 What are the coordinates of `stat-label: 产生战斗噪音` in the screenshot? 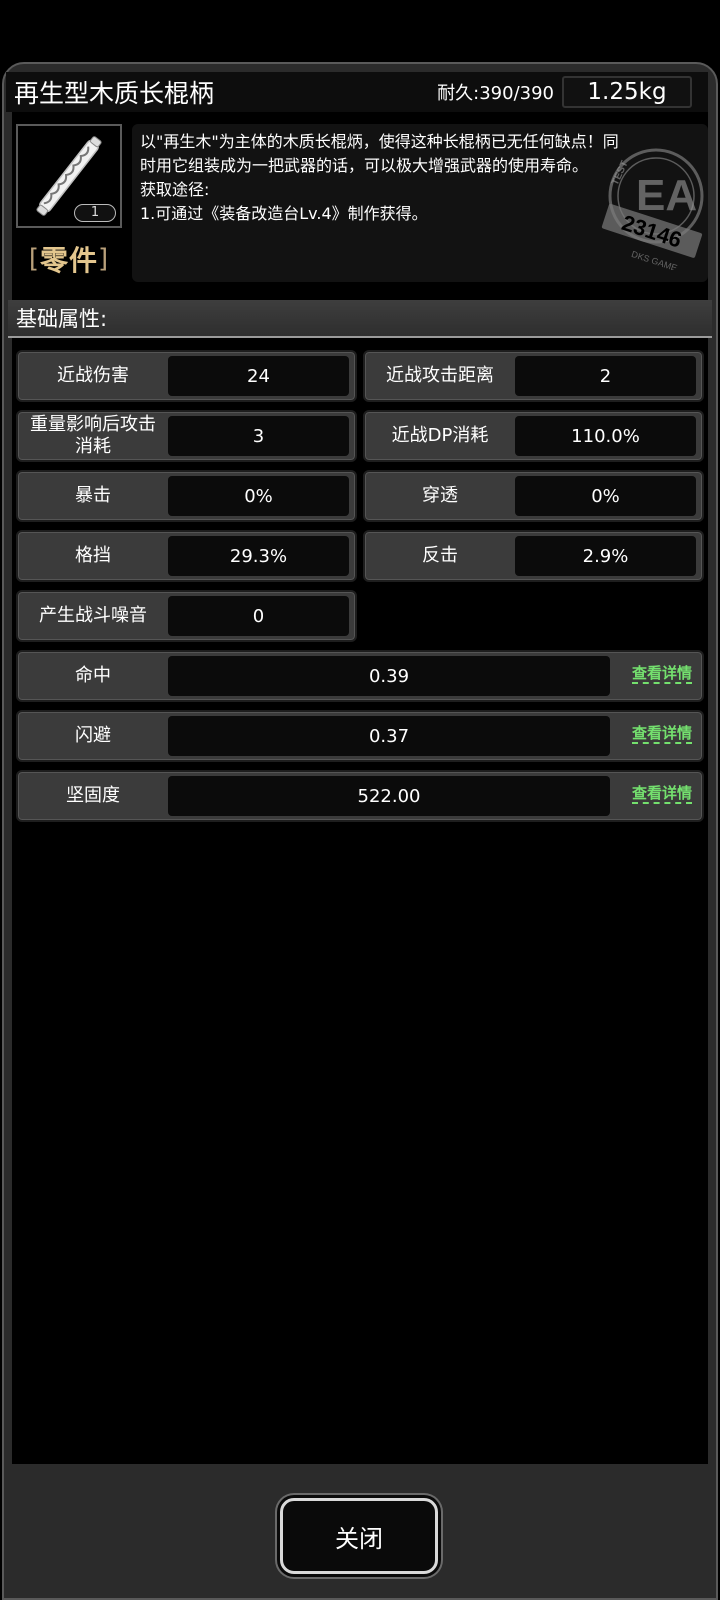 It's located at (93, 615).